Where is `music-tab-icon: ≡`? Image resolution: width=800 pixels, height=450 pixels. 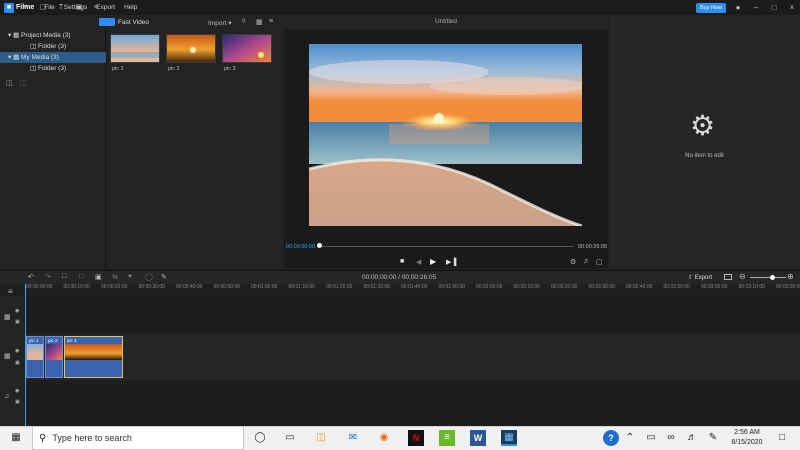 music-tab-icon: ≡ is located at coordinates (96, 8).